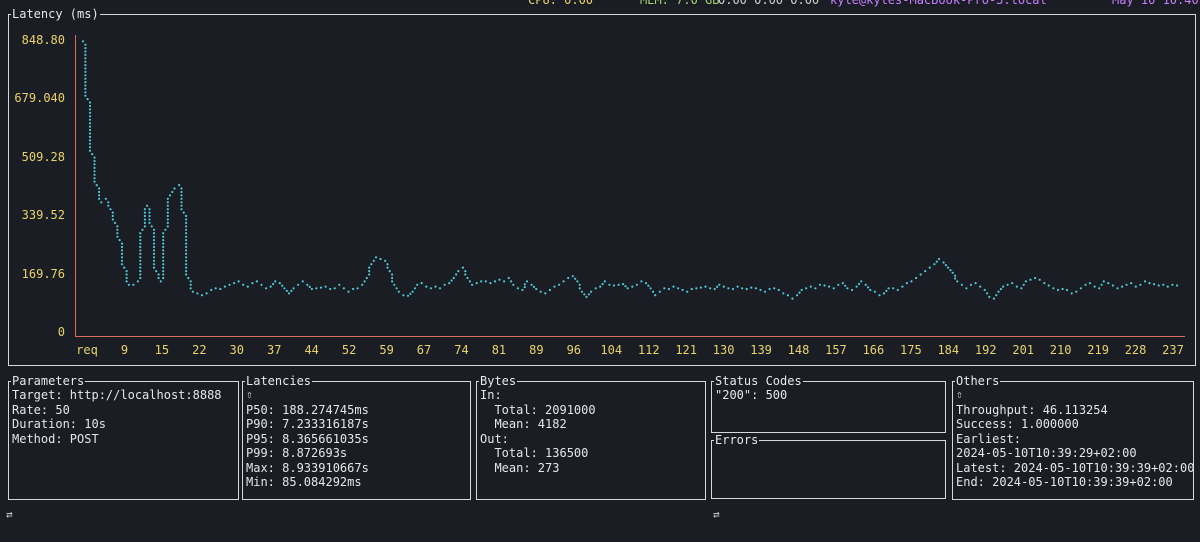  Describe the element at coordinates (274, 350) in the screenshot. I see `x-tick-label: 37` at that location.